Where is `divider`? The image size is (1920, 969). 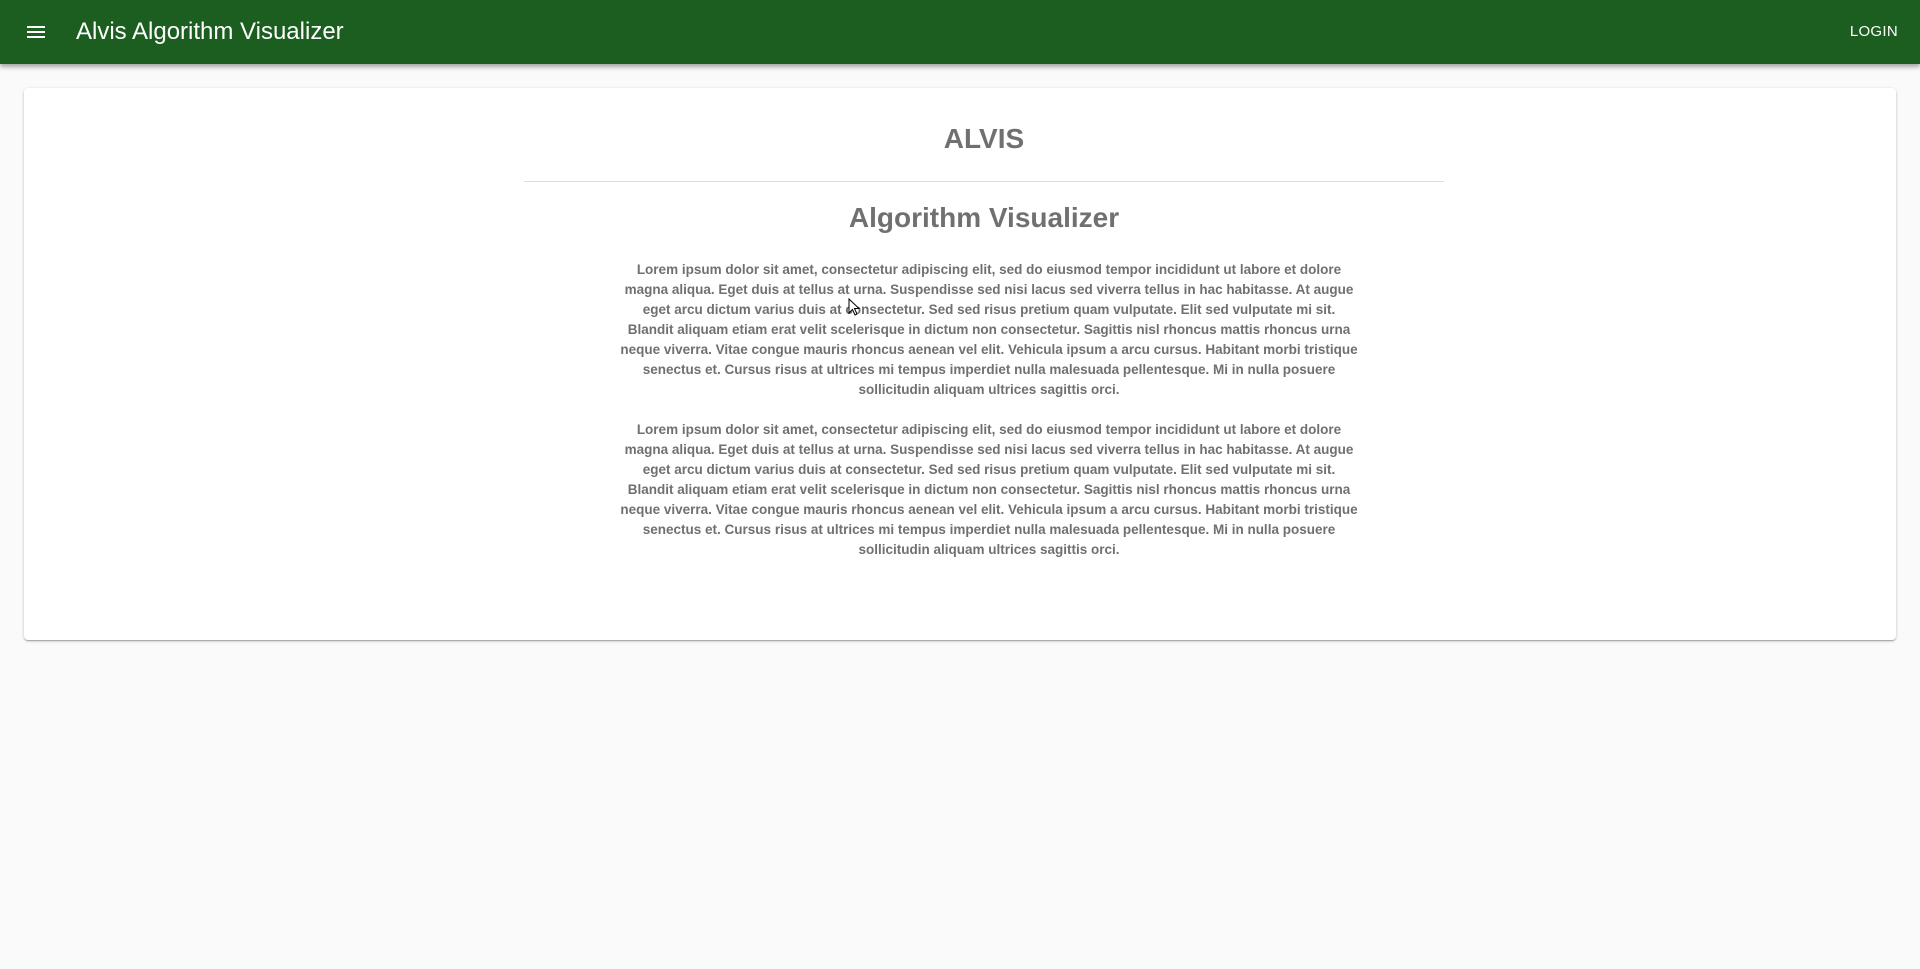
divider is located at coordinates (984, 181).